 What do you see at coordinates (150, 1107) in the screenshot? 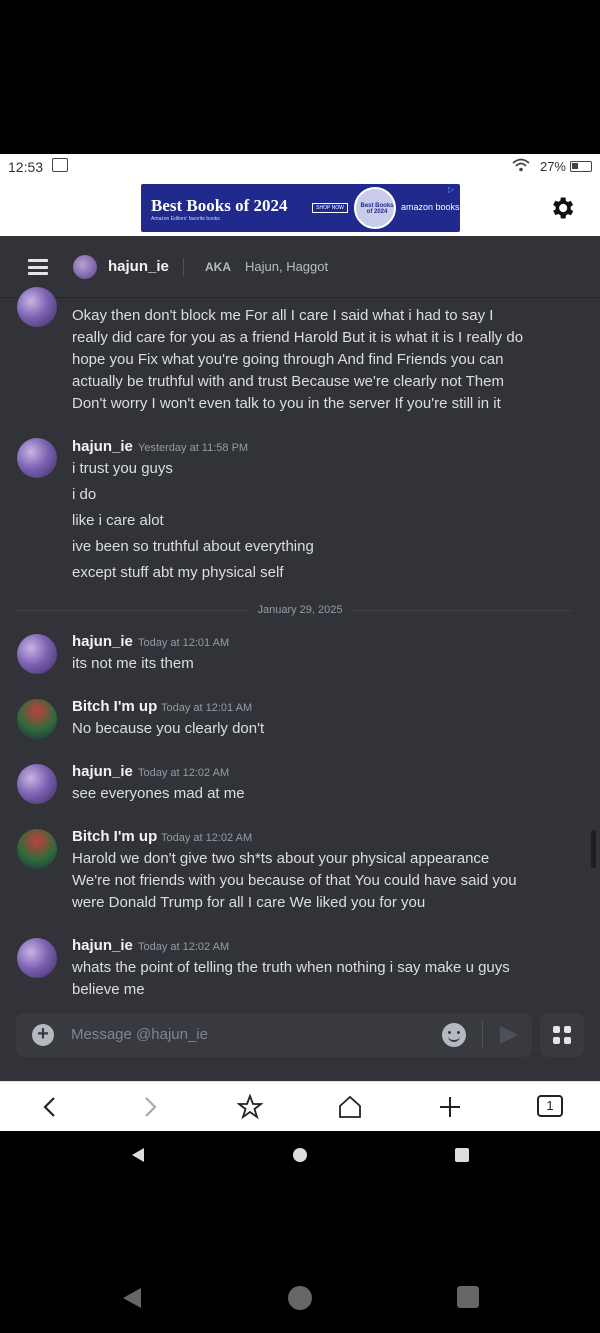
I see `forward-icon` at bounding box center [150, 1107].